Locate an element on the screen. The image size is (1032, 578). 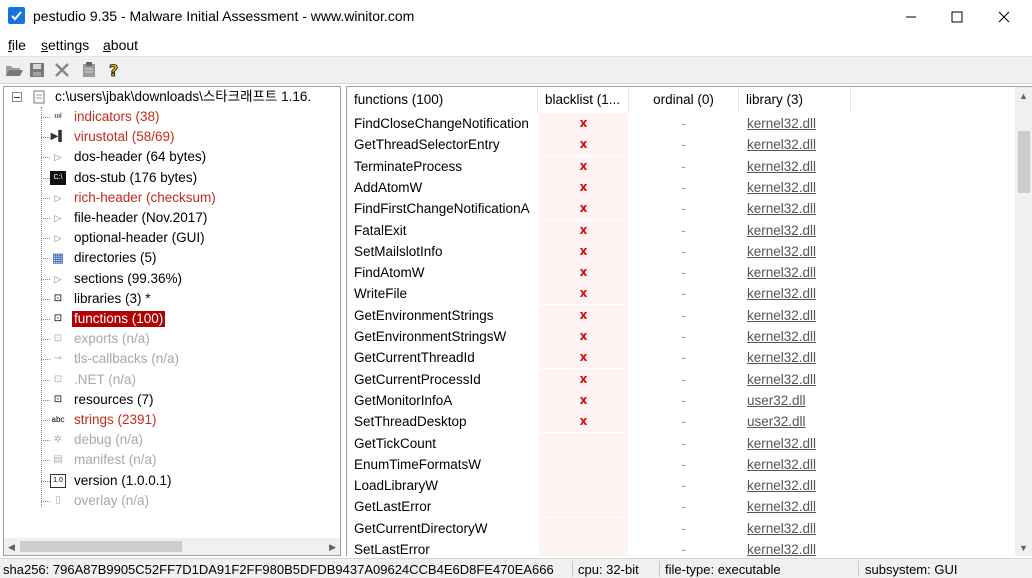
table-vertical-scrollbar: ▲ ▼ is located at coordinates (1023, 321).